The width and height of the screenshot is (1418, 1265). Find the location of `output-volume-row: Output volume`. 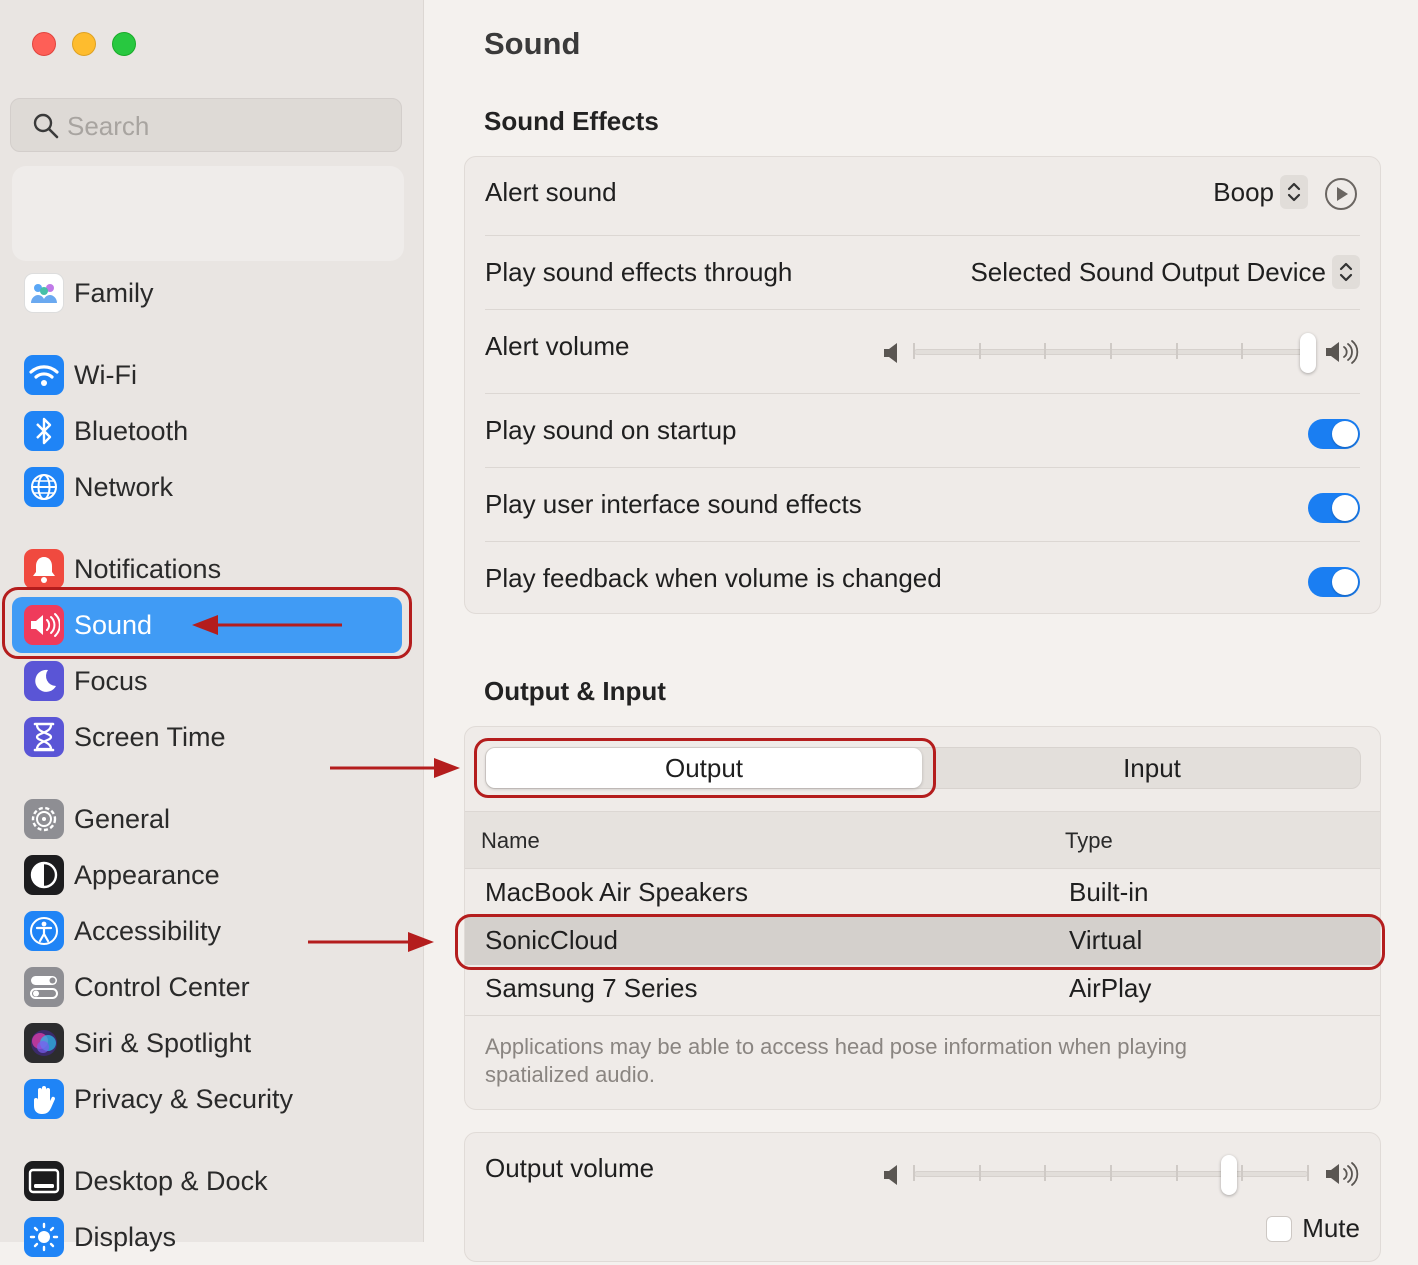

output-volume-row: Output volume is located at coordinates (922, 1170).